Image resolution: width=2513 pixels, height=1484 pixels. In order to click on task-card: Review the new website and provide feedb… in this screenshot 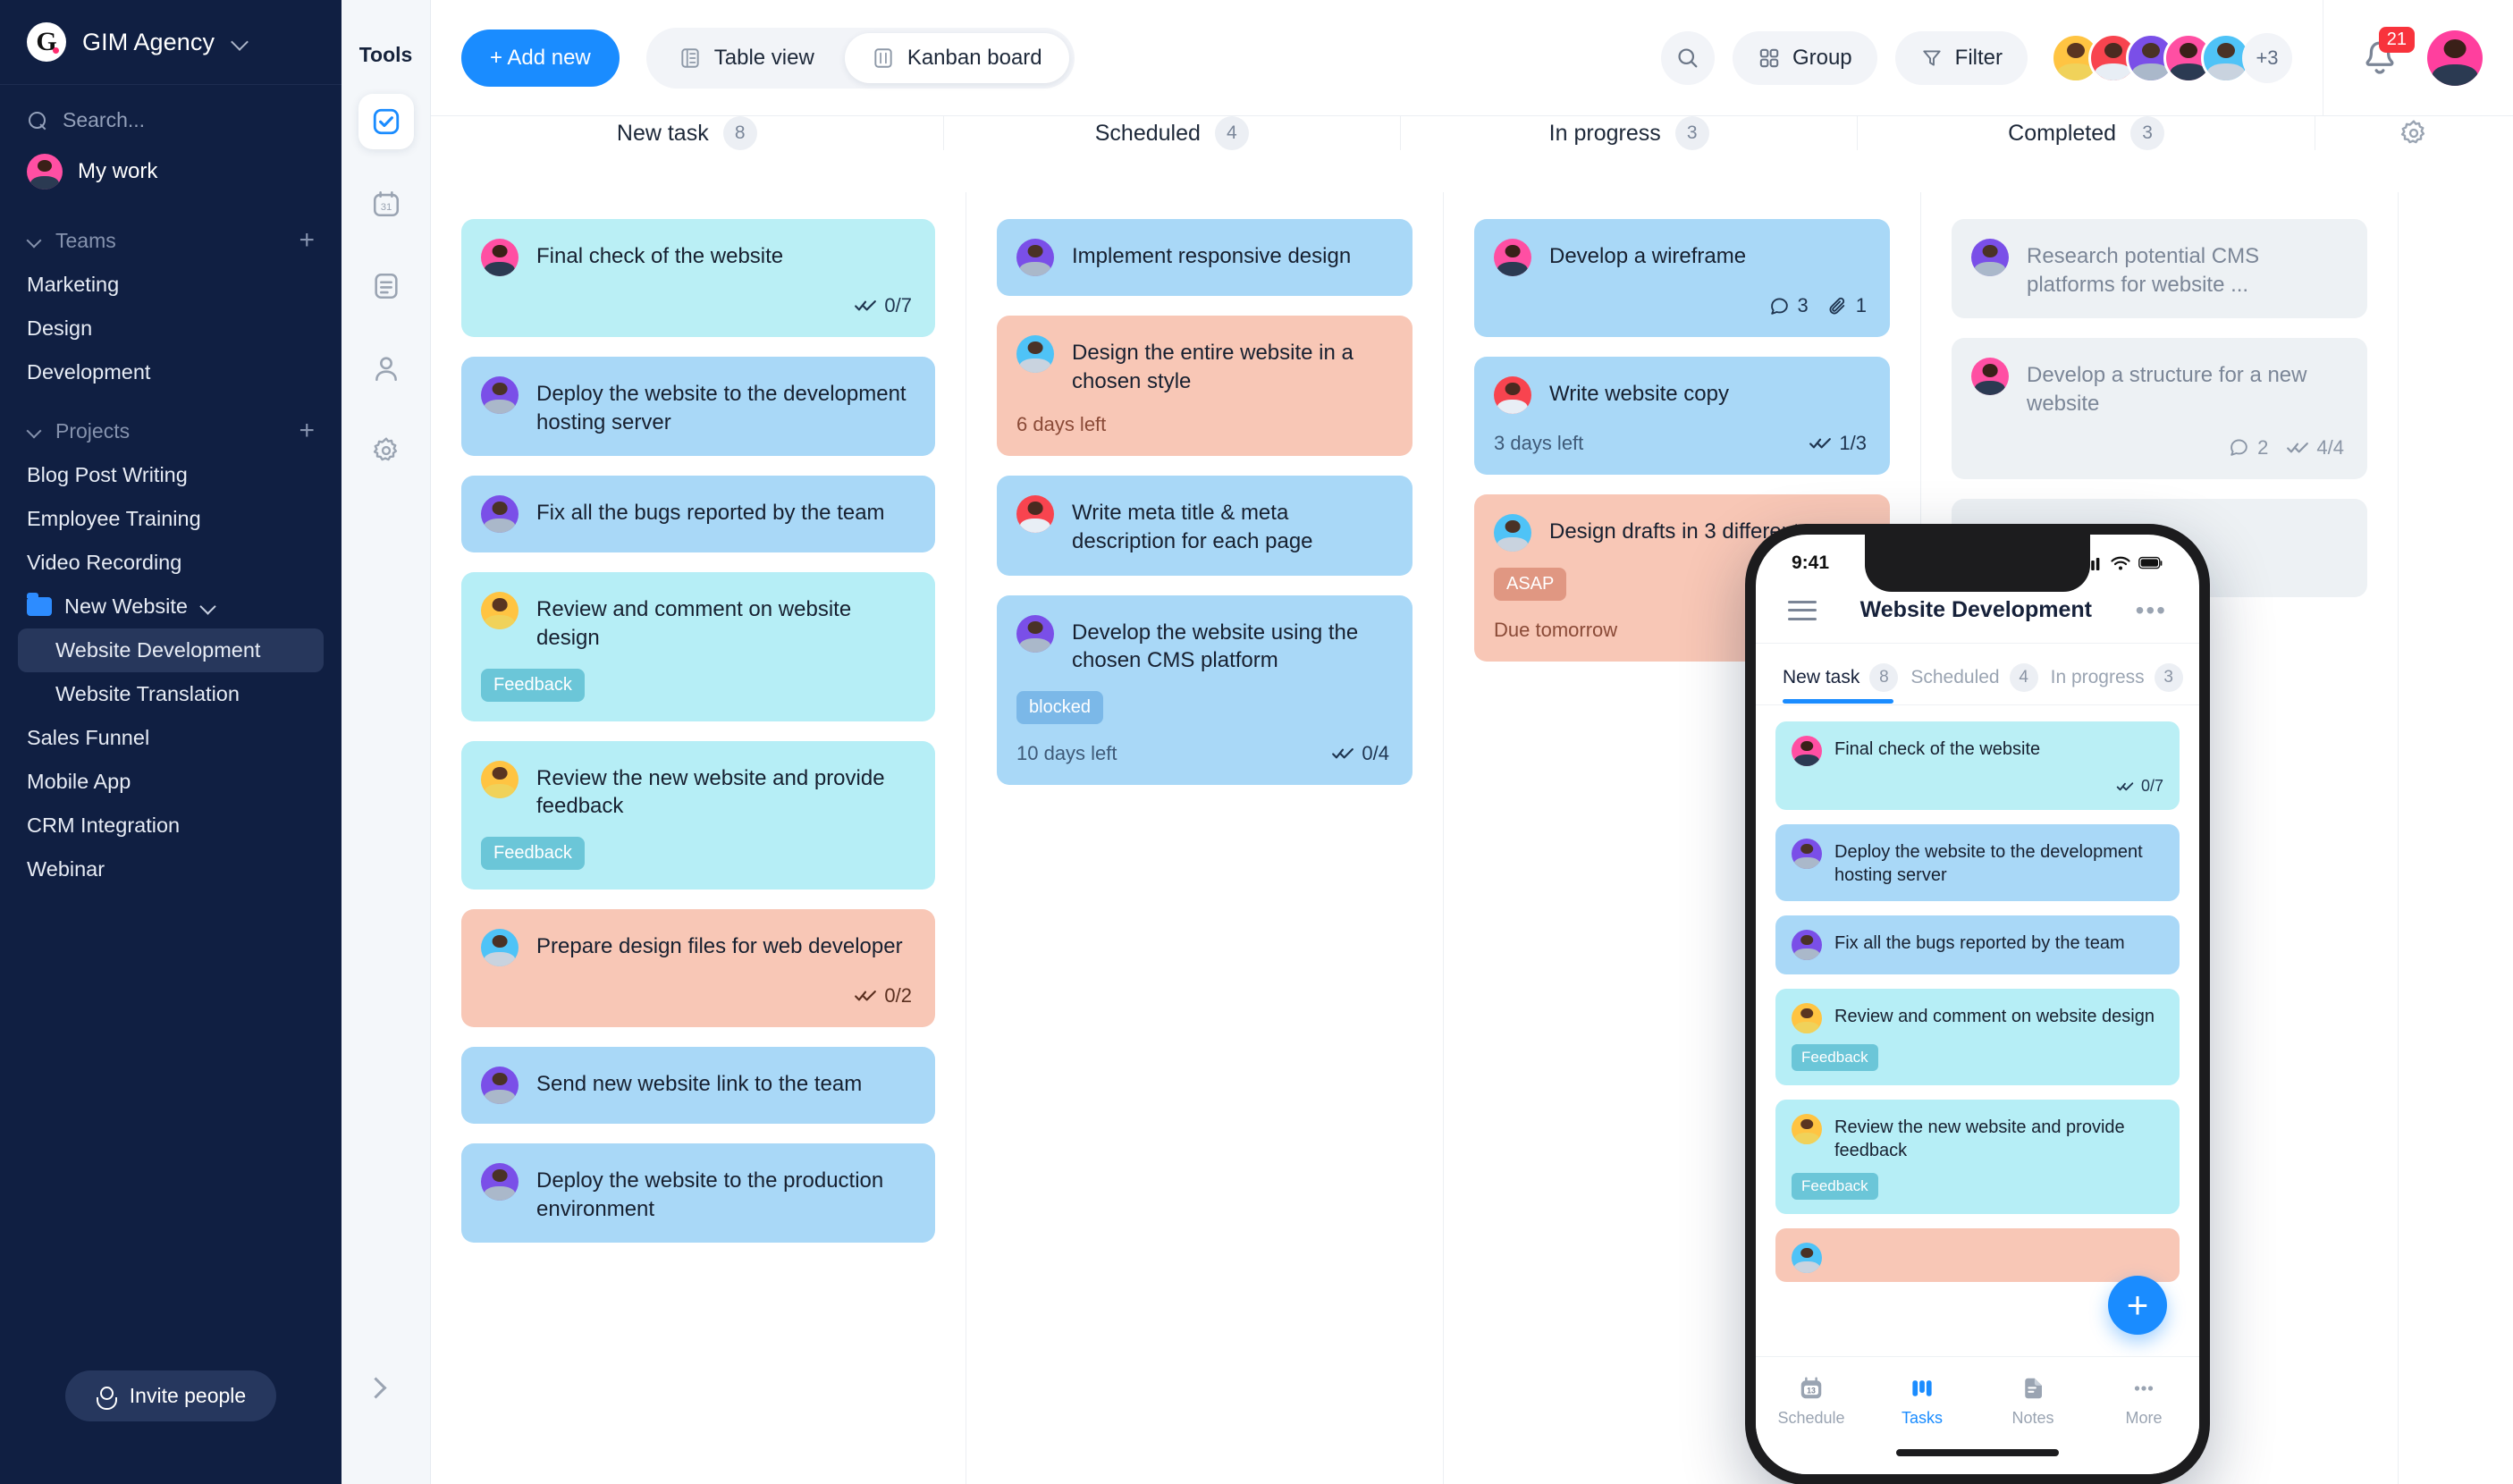, I will do `click(698, 815)`.